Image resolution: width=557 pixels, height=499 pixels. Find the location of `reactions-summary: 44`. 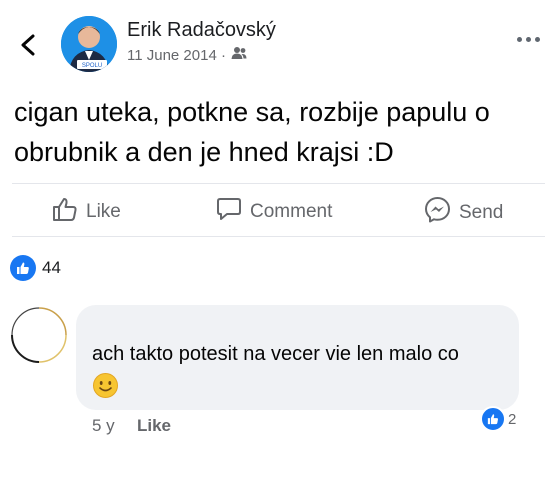

reactions-summary: 44 is located at coordinates (35, 268).